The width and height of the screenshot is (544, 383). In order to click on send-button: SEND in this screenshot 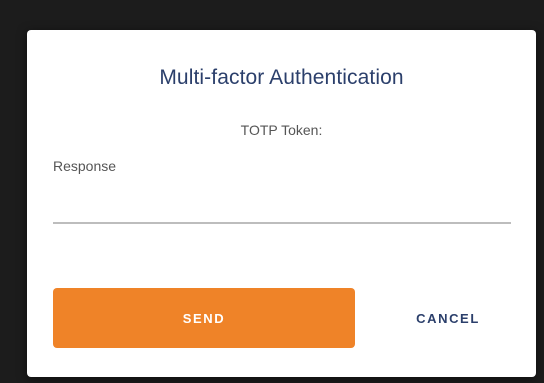, I will do `click(204, 318)`.